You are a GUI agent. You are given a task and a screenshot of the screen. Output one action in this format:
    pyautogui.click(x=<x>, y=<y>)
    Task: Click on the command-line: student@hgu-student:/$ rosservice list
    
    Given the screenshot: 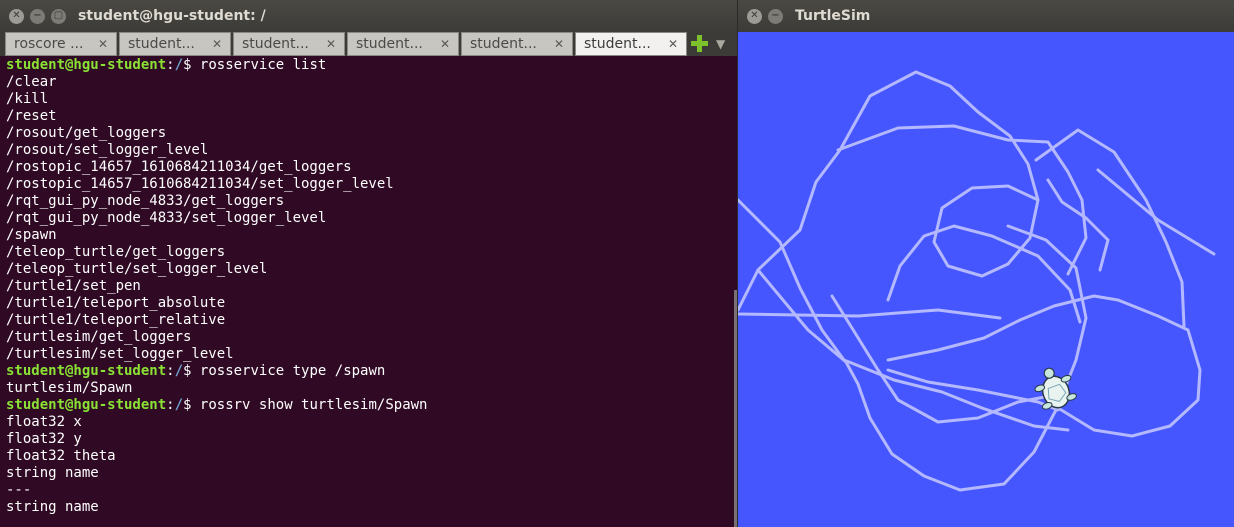 What is the action you would take?
    pyautogui.click(x=368, y=65)
    